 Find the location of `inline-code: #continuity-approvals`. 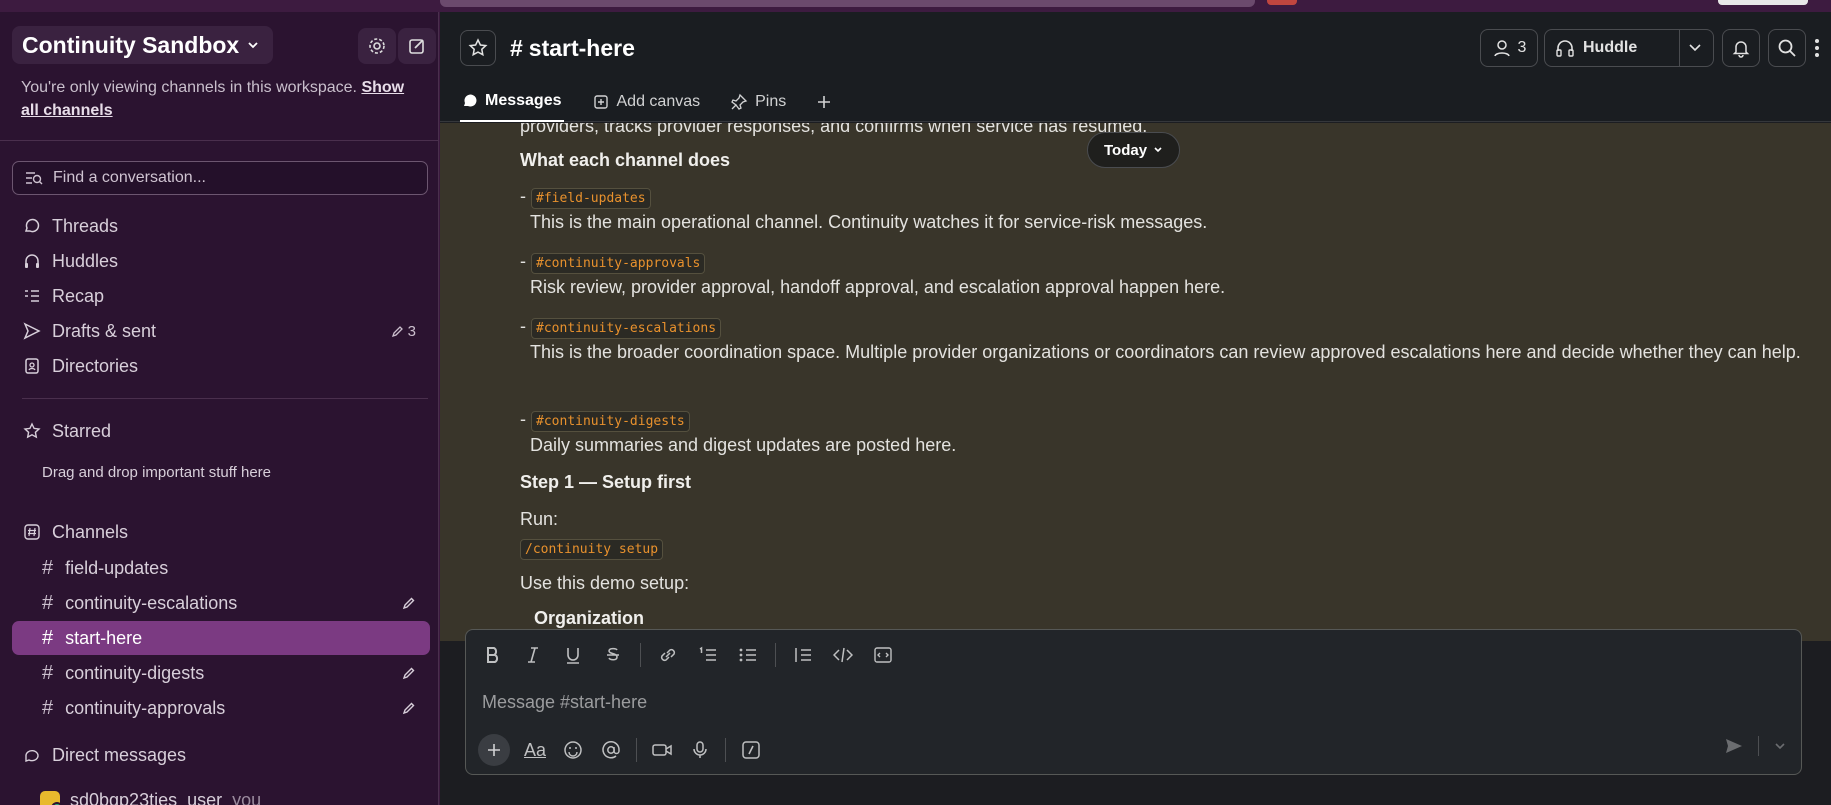

inline-code: #continuity-approvals is located at coordinates (618, 263).